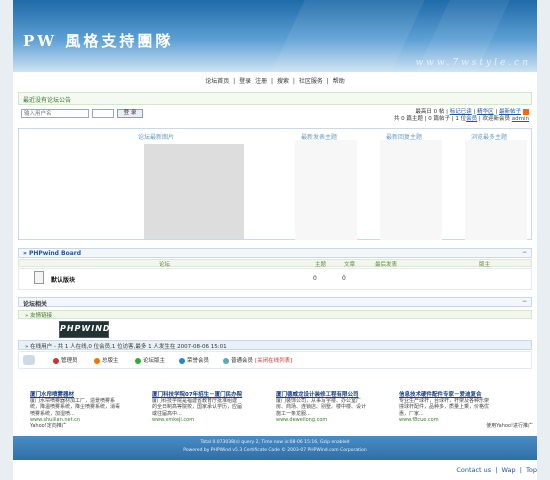 This screenshot has height=480, width=550. Describe the element at coordinates (275, 98) in the screenshot. I see `announcement-bar: 最近没有论坛公告` at that location.